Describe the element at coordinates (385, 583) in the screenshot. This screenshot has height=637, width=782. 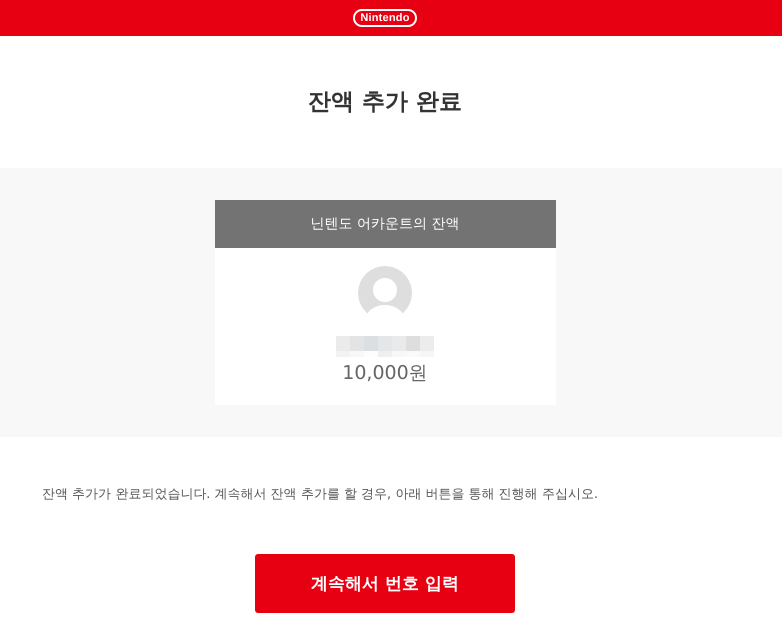
I see `continue-button: 계속해서 번호 입력` at that location.